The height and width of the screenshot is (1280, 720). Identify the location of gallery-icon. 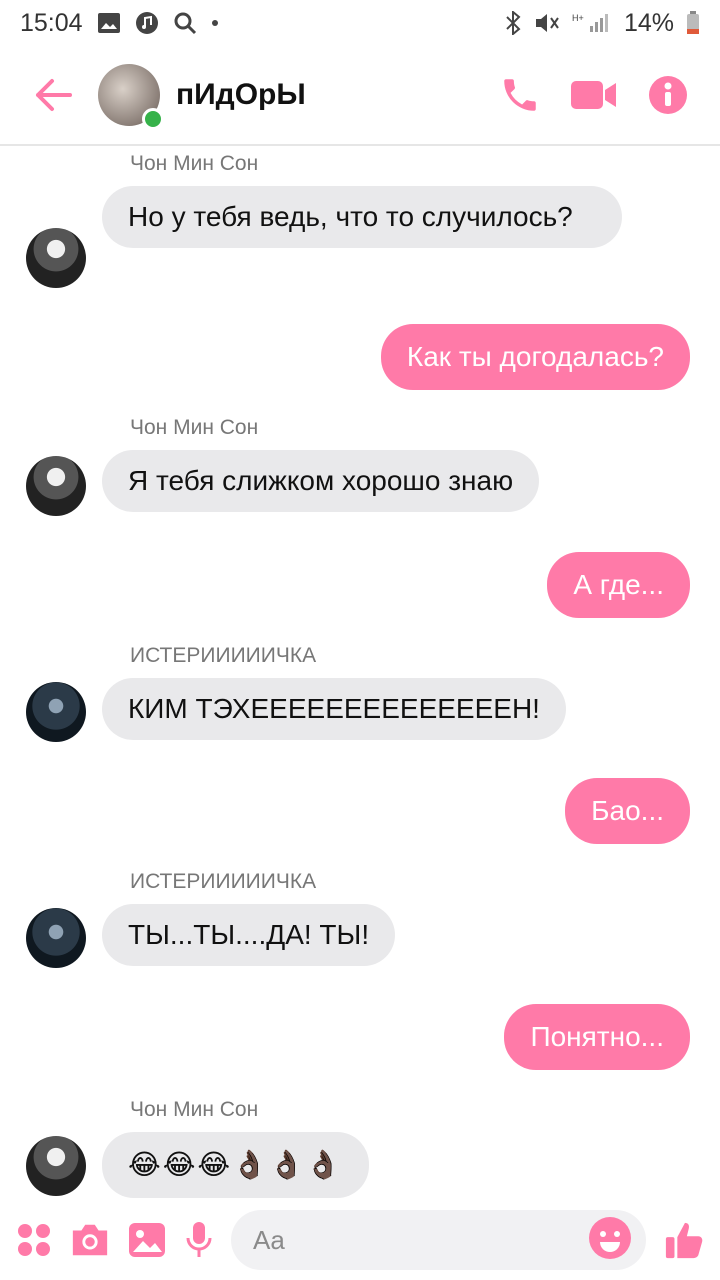
(147, 1240).